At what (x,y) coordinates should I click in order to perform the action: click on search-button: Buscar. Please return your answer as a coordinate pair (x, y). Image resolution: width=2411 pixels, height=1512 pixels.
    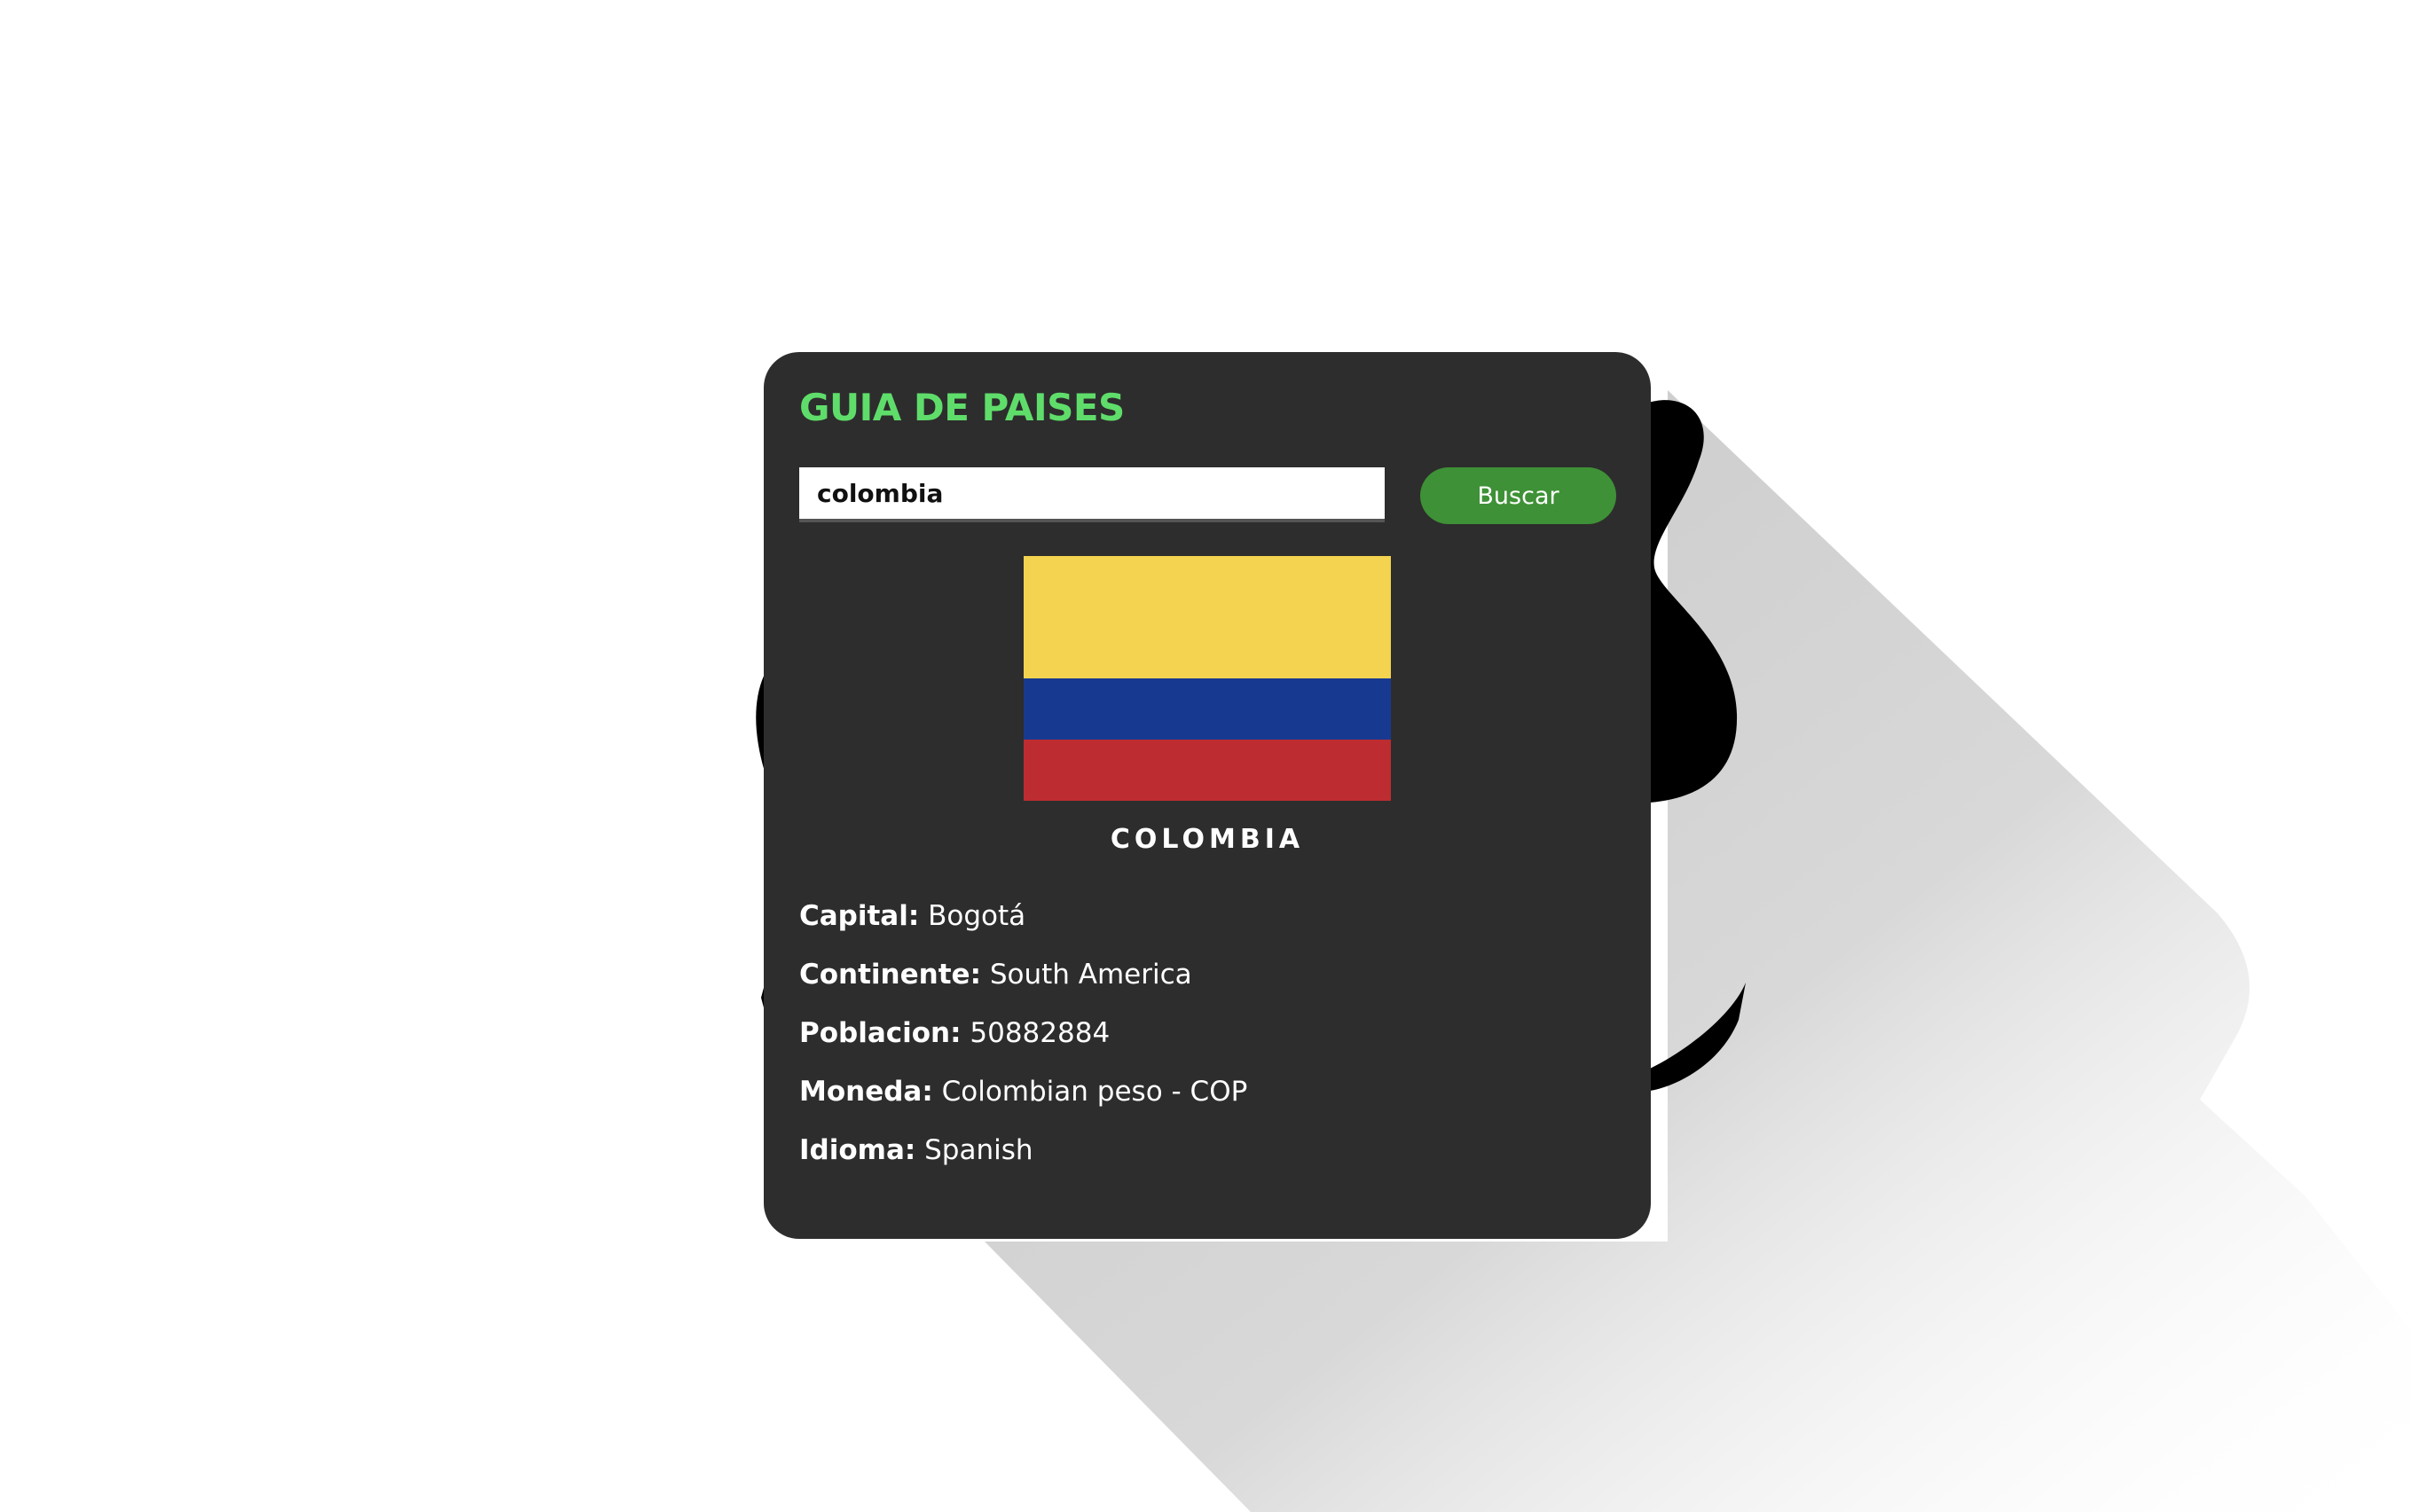
    Looking at the image, I should click on (1518, 495).